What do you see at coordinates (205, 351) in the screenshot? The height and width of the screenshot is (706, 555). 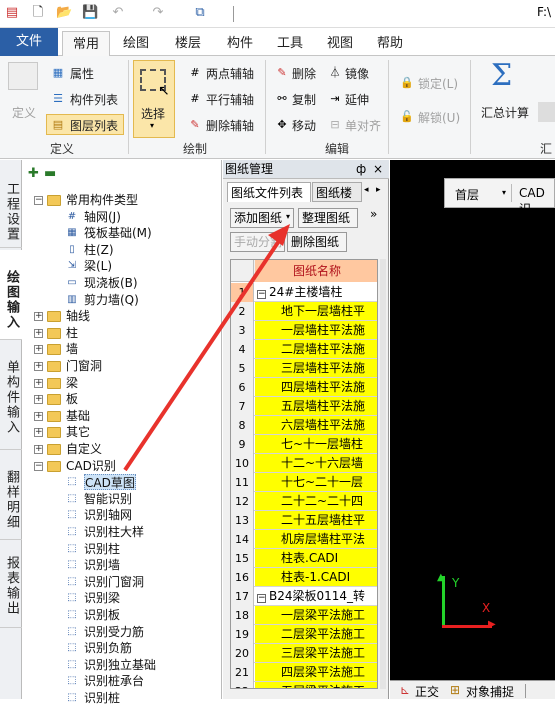 I see `arrow-shaft` at bounding box center [205, 351].